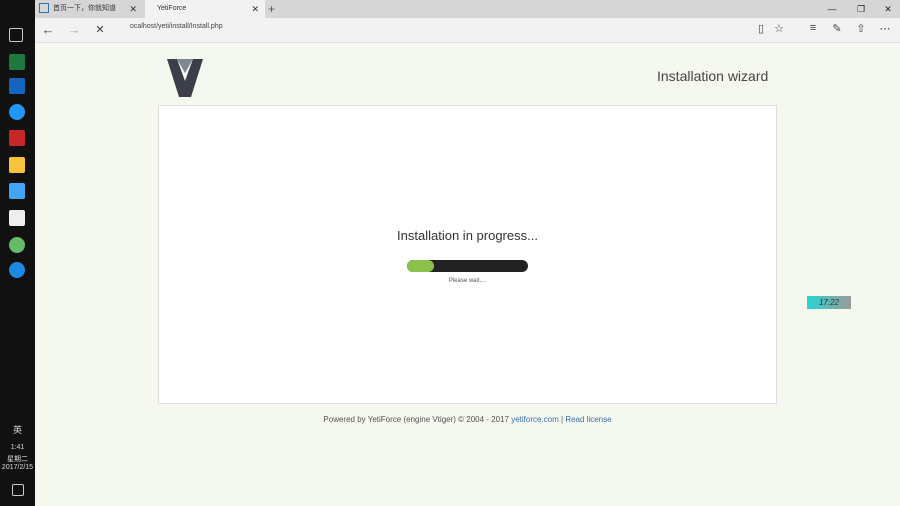 This screenshot has height=506, width=900. Describe the element at coordinates (713, 76) in the screenshot. I see `wizard-title: Installation wizard` at that location.